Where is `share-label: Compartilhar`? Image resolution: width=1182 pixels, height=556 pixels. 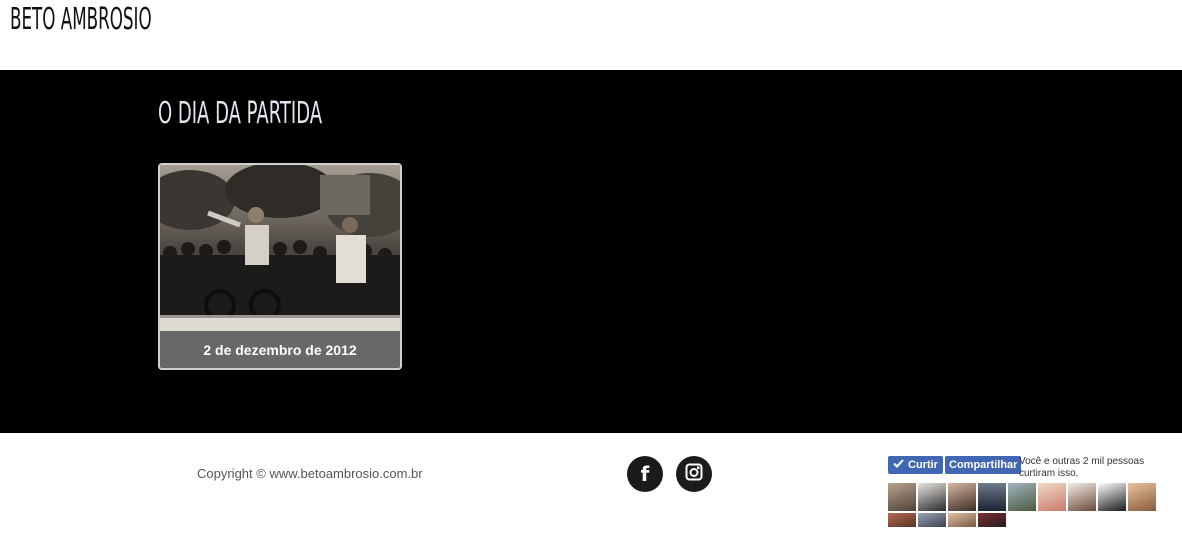
share-label: Compartilhar is located at coordinates (983, 465).